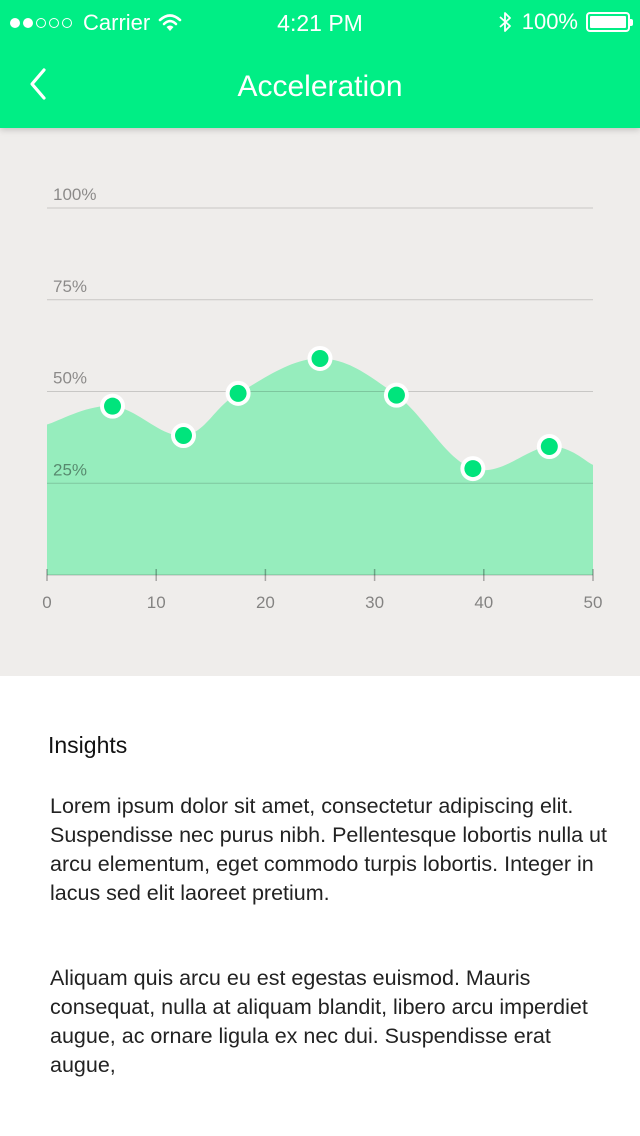  Describe the element at coordinates (505, 22) in the screenshot. I see `bluetooth-icon` at that location.